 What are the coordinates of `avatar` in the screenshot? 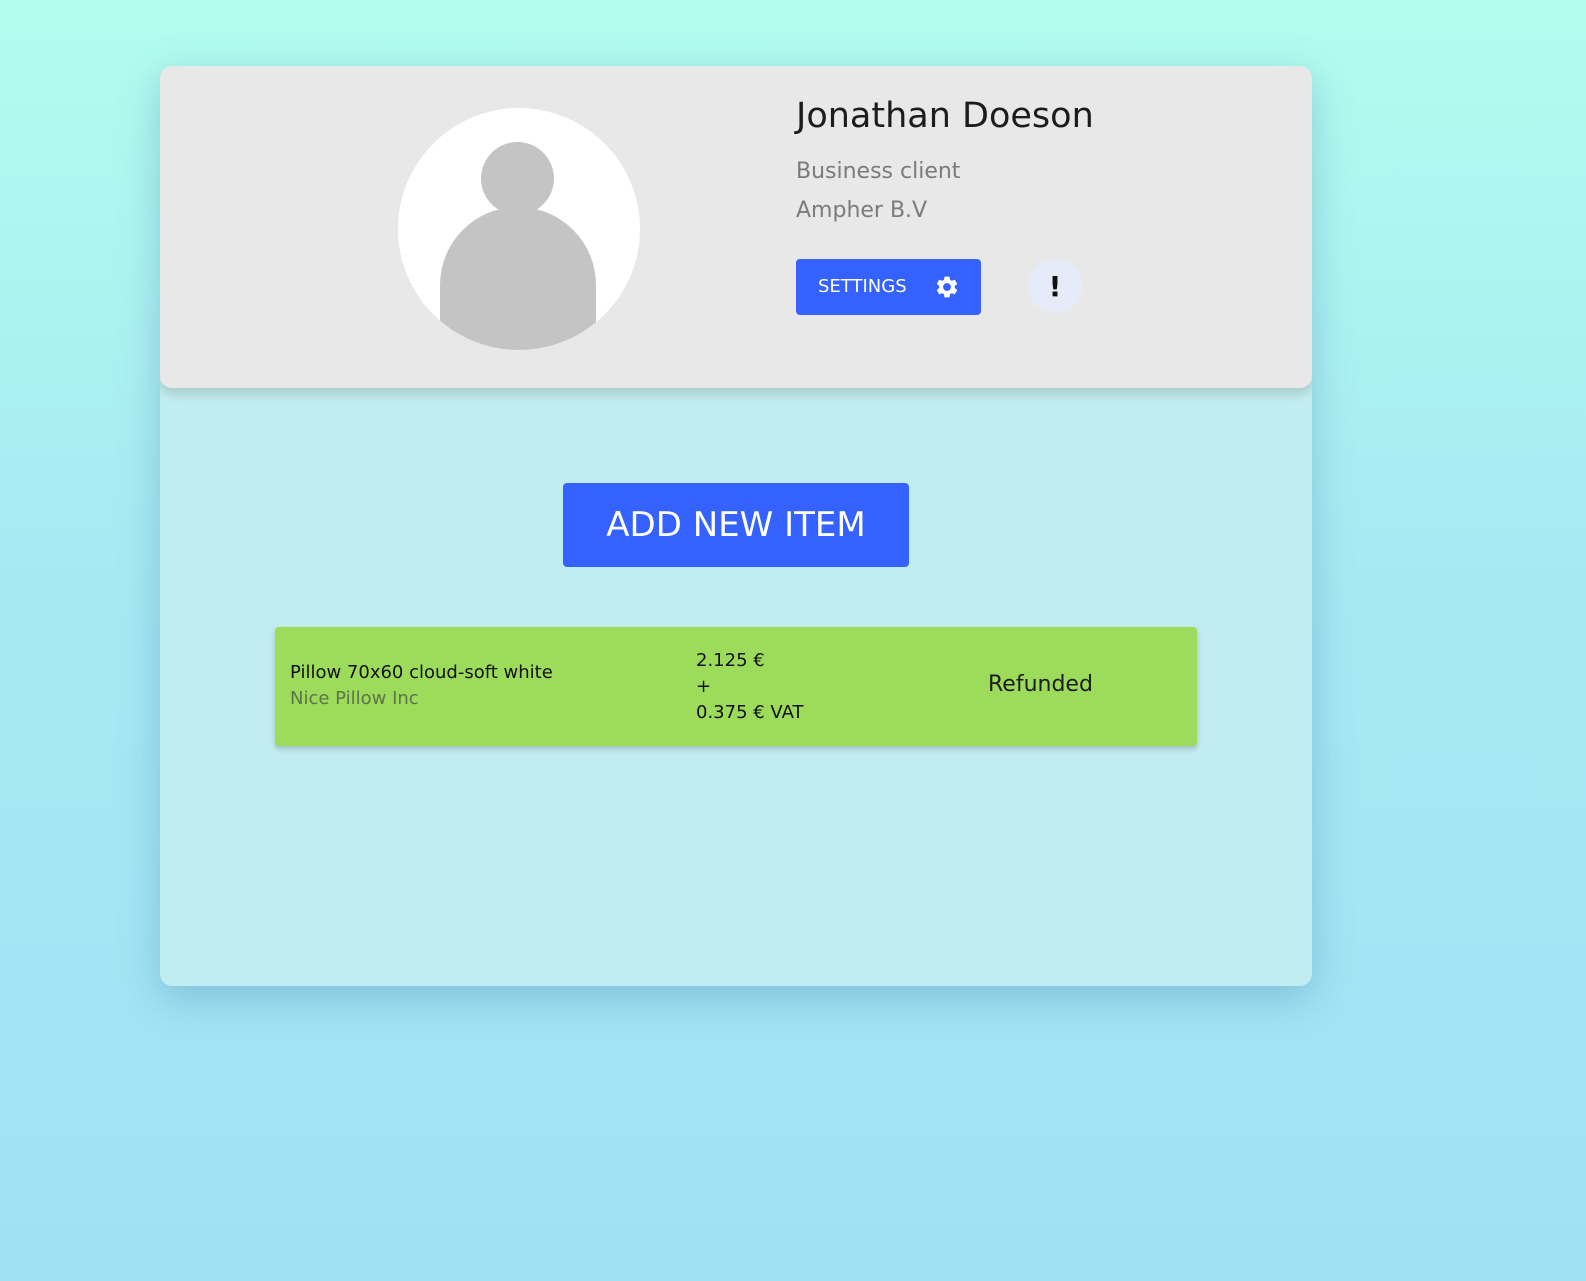 It's located at (519, 229).